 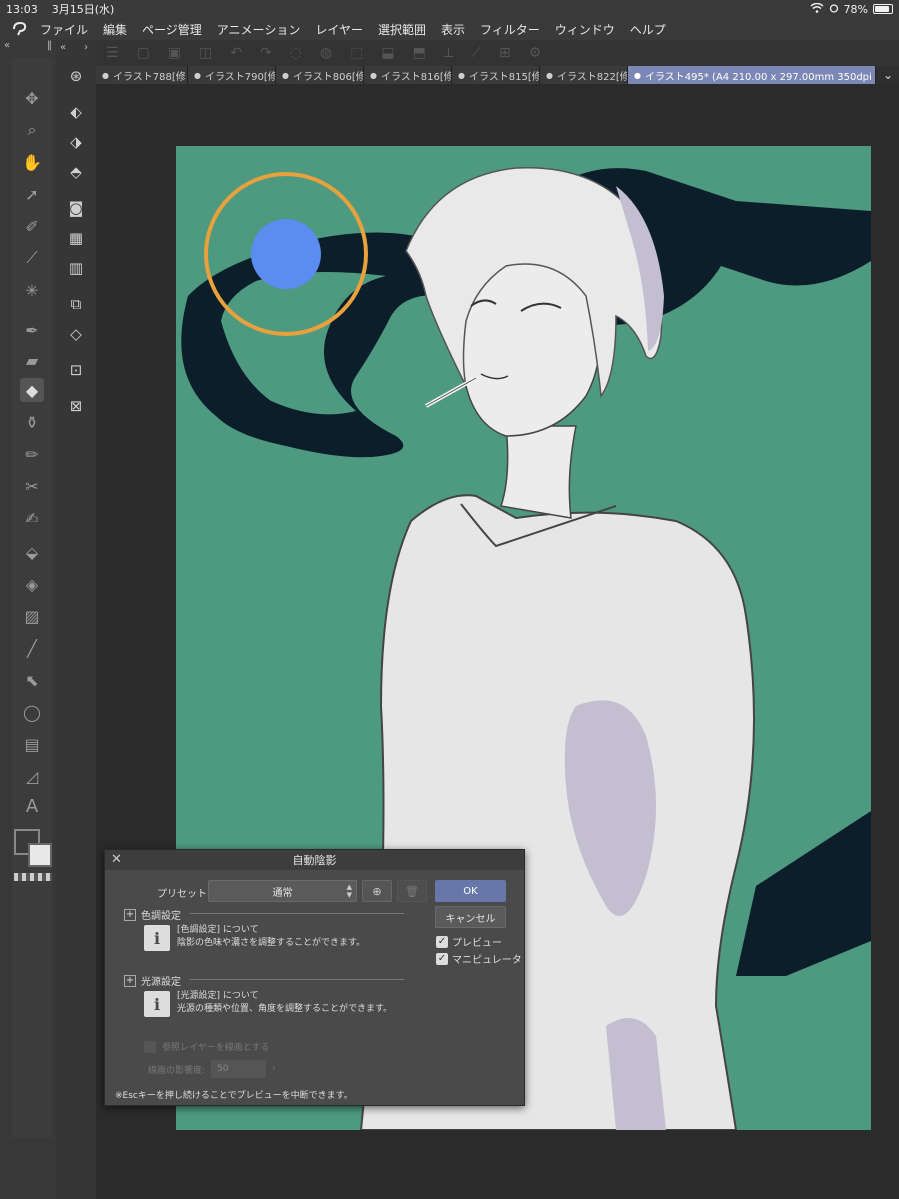 What do you see at coordinates (33, 877) in the screenshot?
I see `transparent-color-icon` at bounding box center [33, 877].